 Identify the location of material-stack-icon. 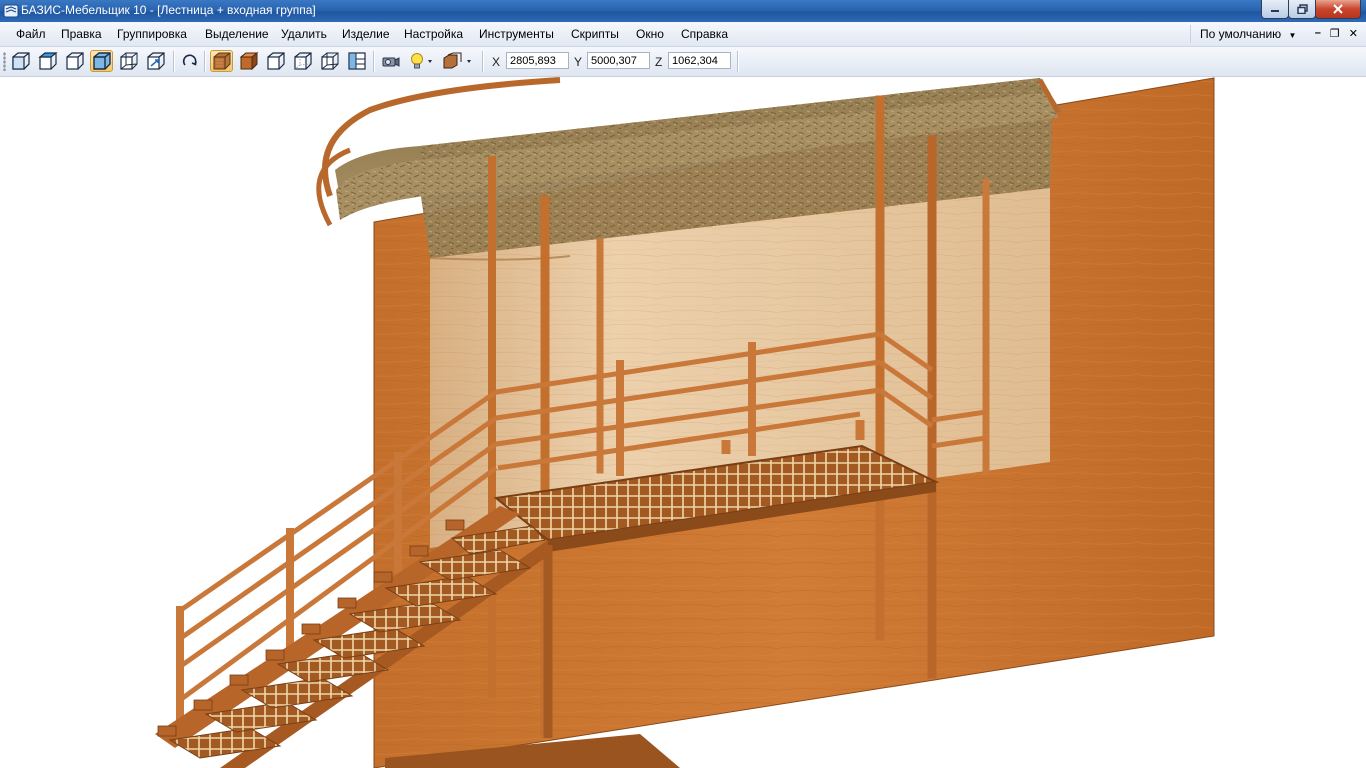
(457, 60).